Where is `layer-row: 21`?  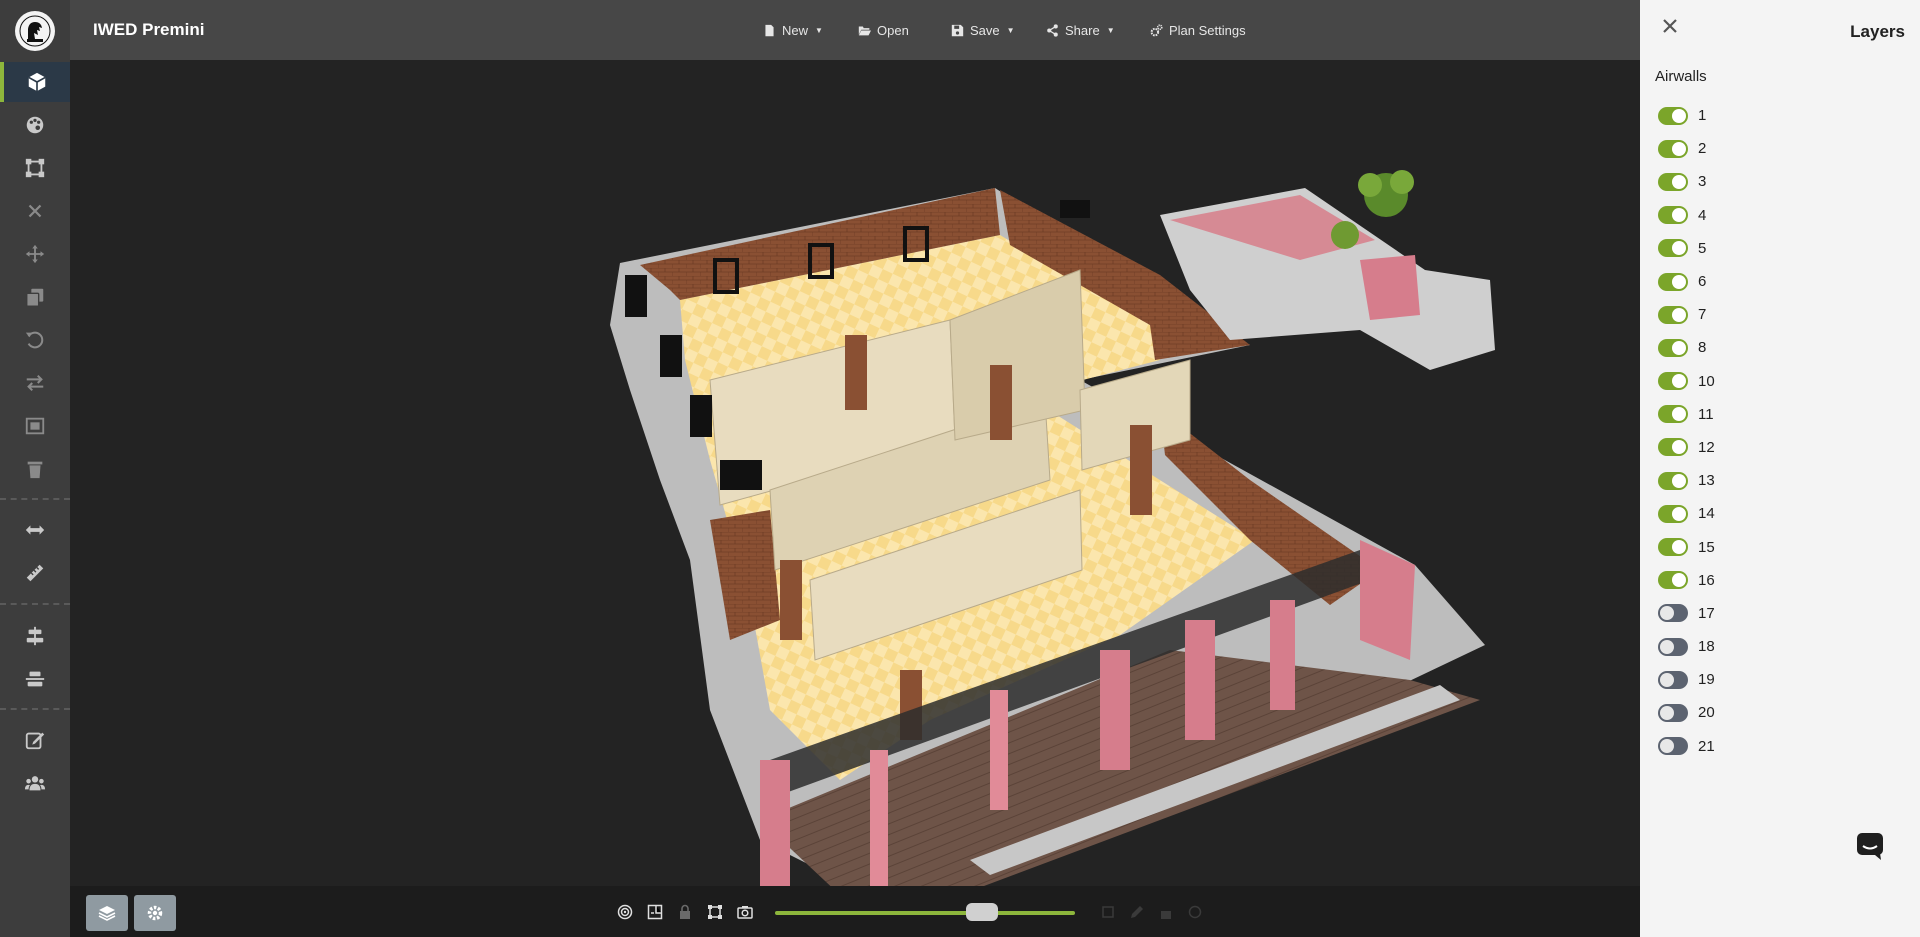
layer-row: 21 is located at coordinates (1686, 746).